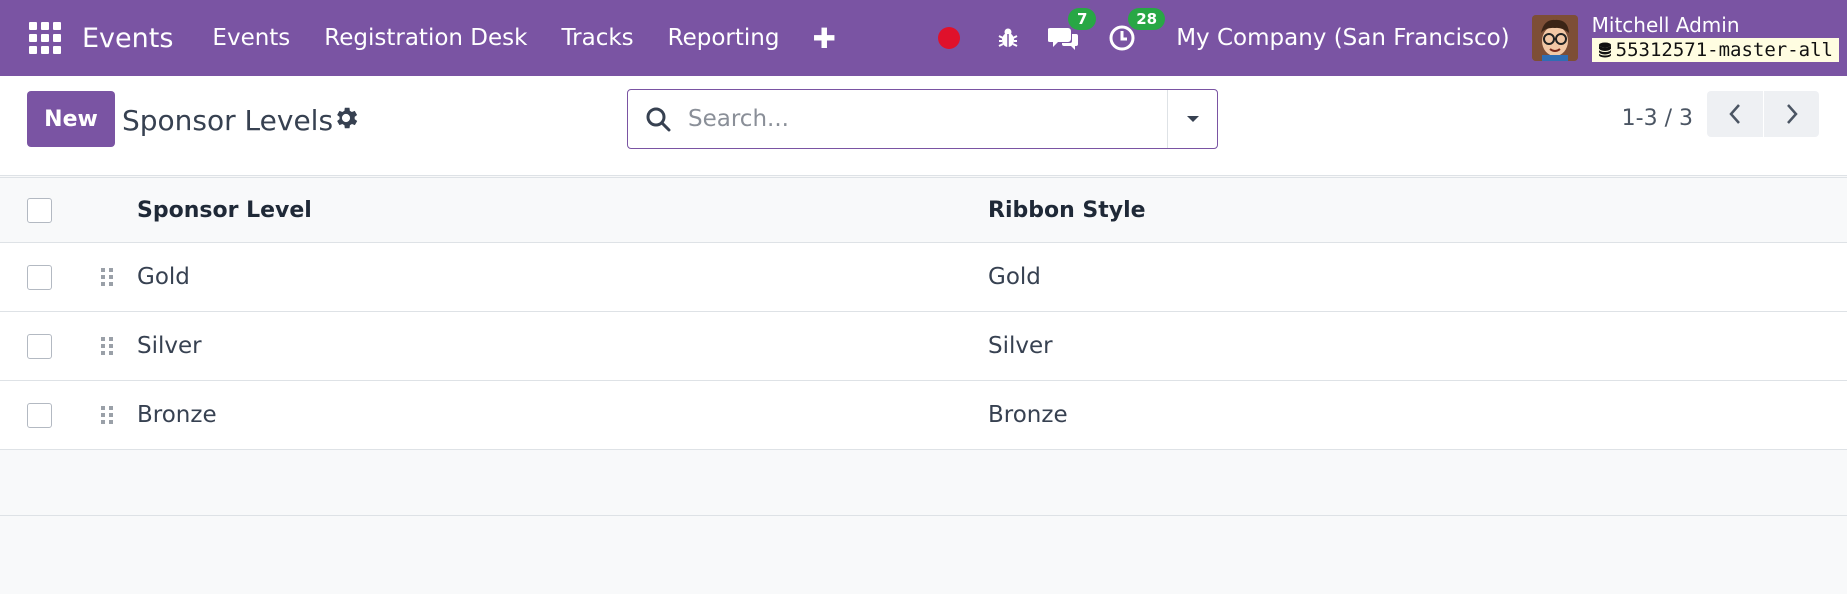  I want to click on bug-icon, so click(1008, 38).